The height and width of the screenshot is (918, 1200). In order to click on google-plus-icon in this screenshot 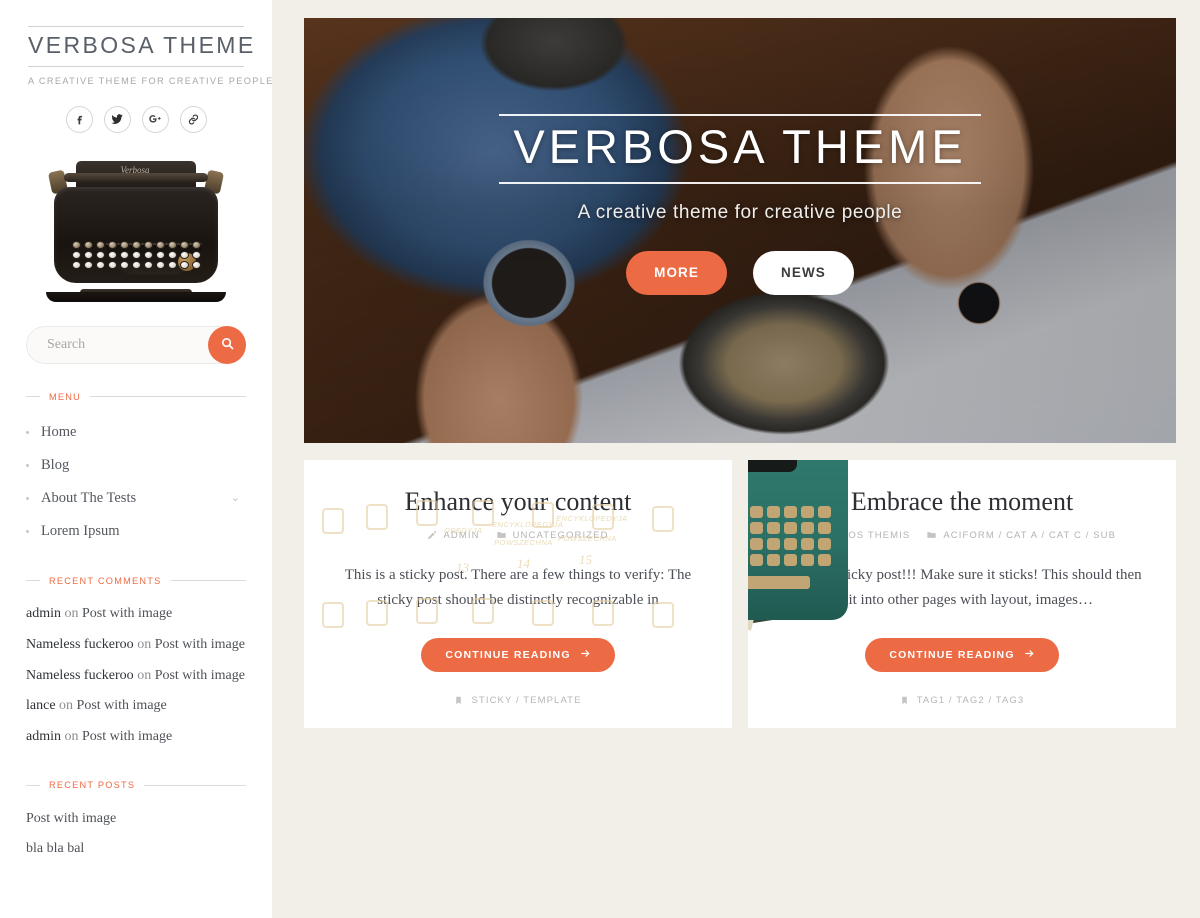, I will do `click(155, 119)`.